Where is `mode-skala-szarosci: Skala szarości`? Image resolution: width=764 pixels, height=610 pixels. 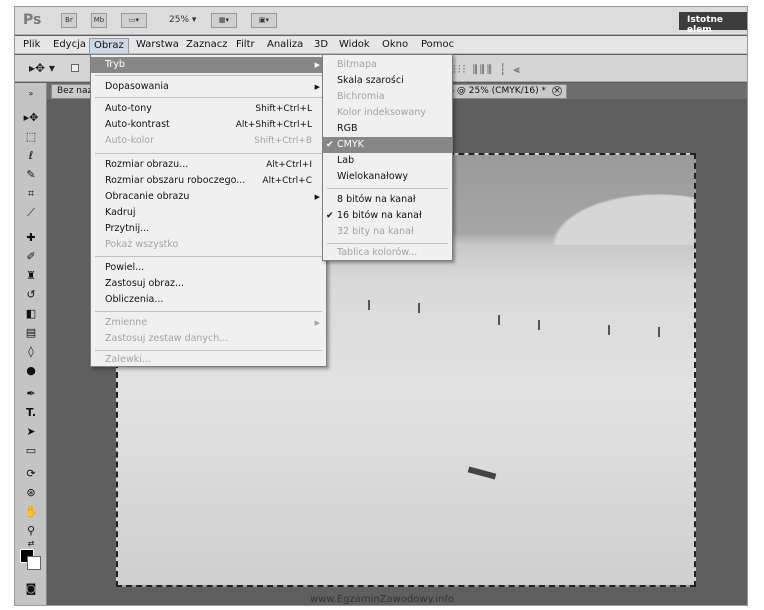
mode-skala-szarosci: Skala szarości is located at coordinates (387, 81).